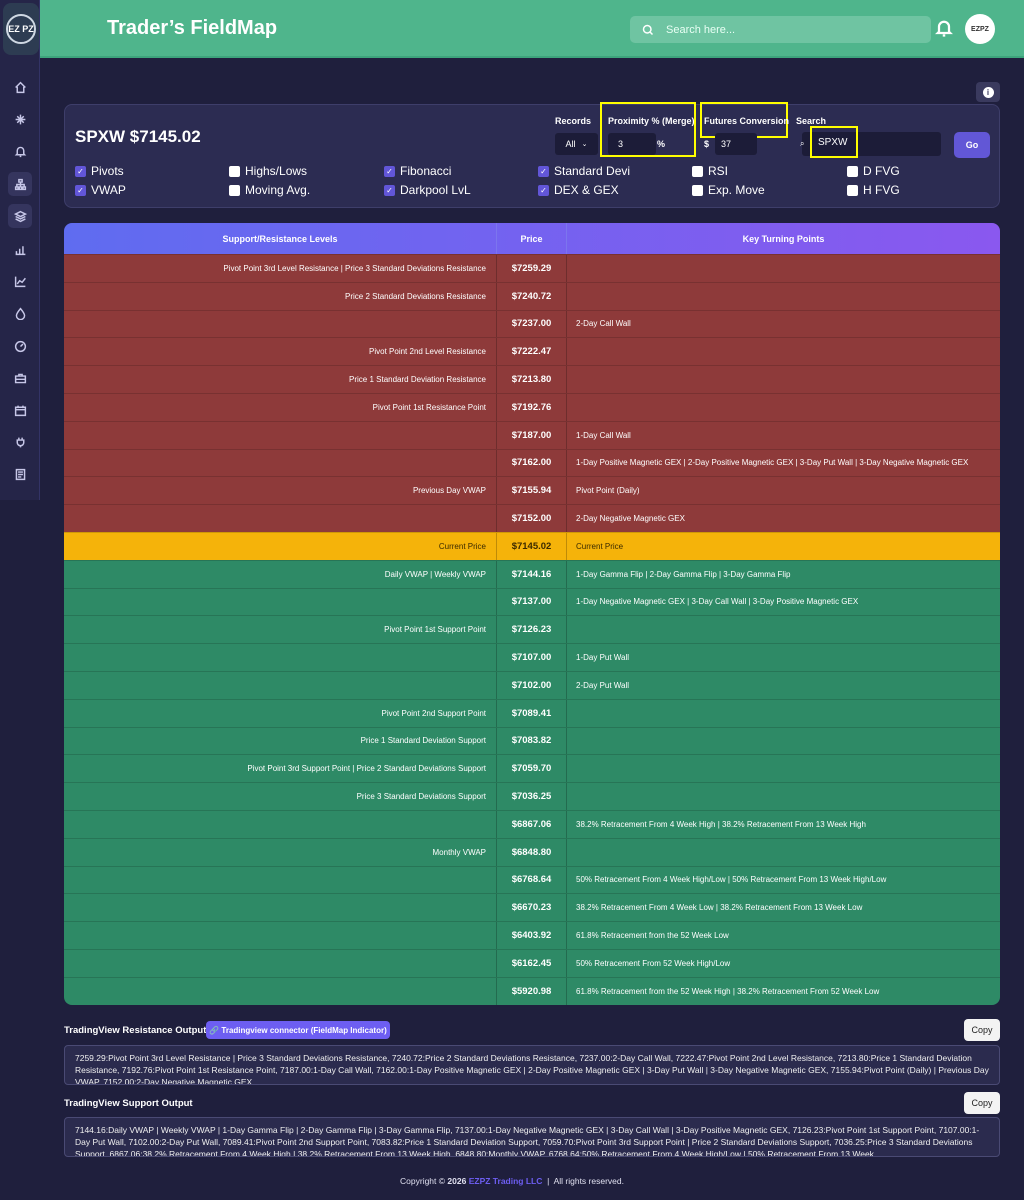 This screenshot has height=1200, width=1024. What do you see at coordinates (20, 281) in the screenshot?
I see `line-chart-icon` at bounding box center [20, 281].